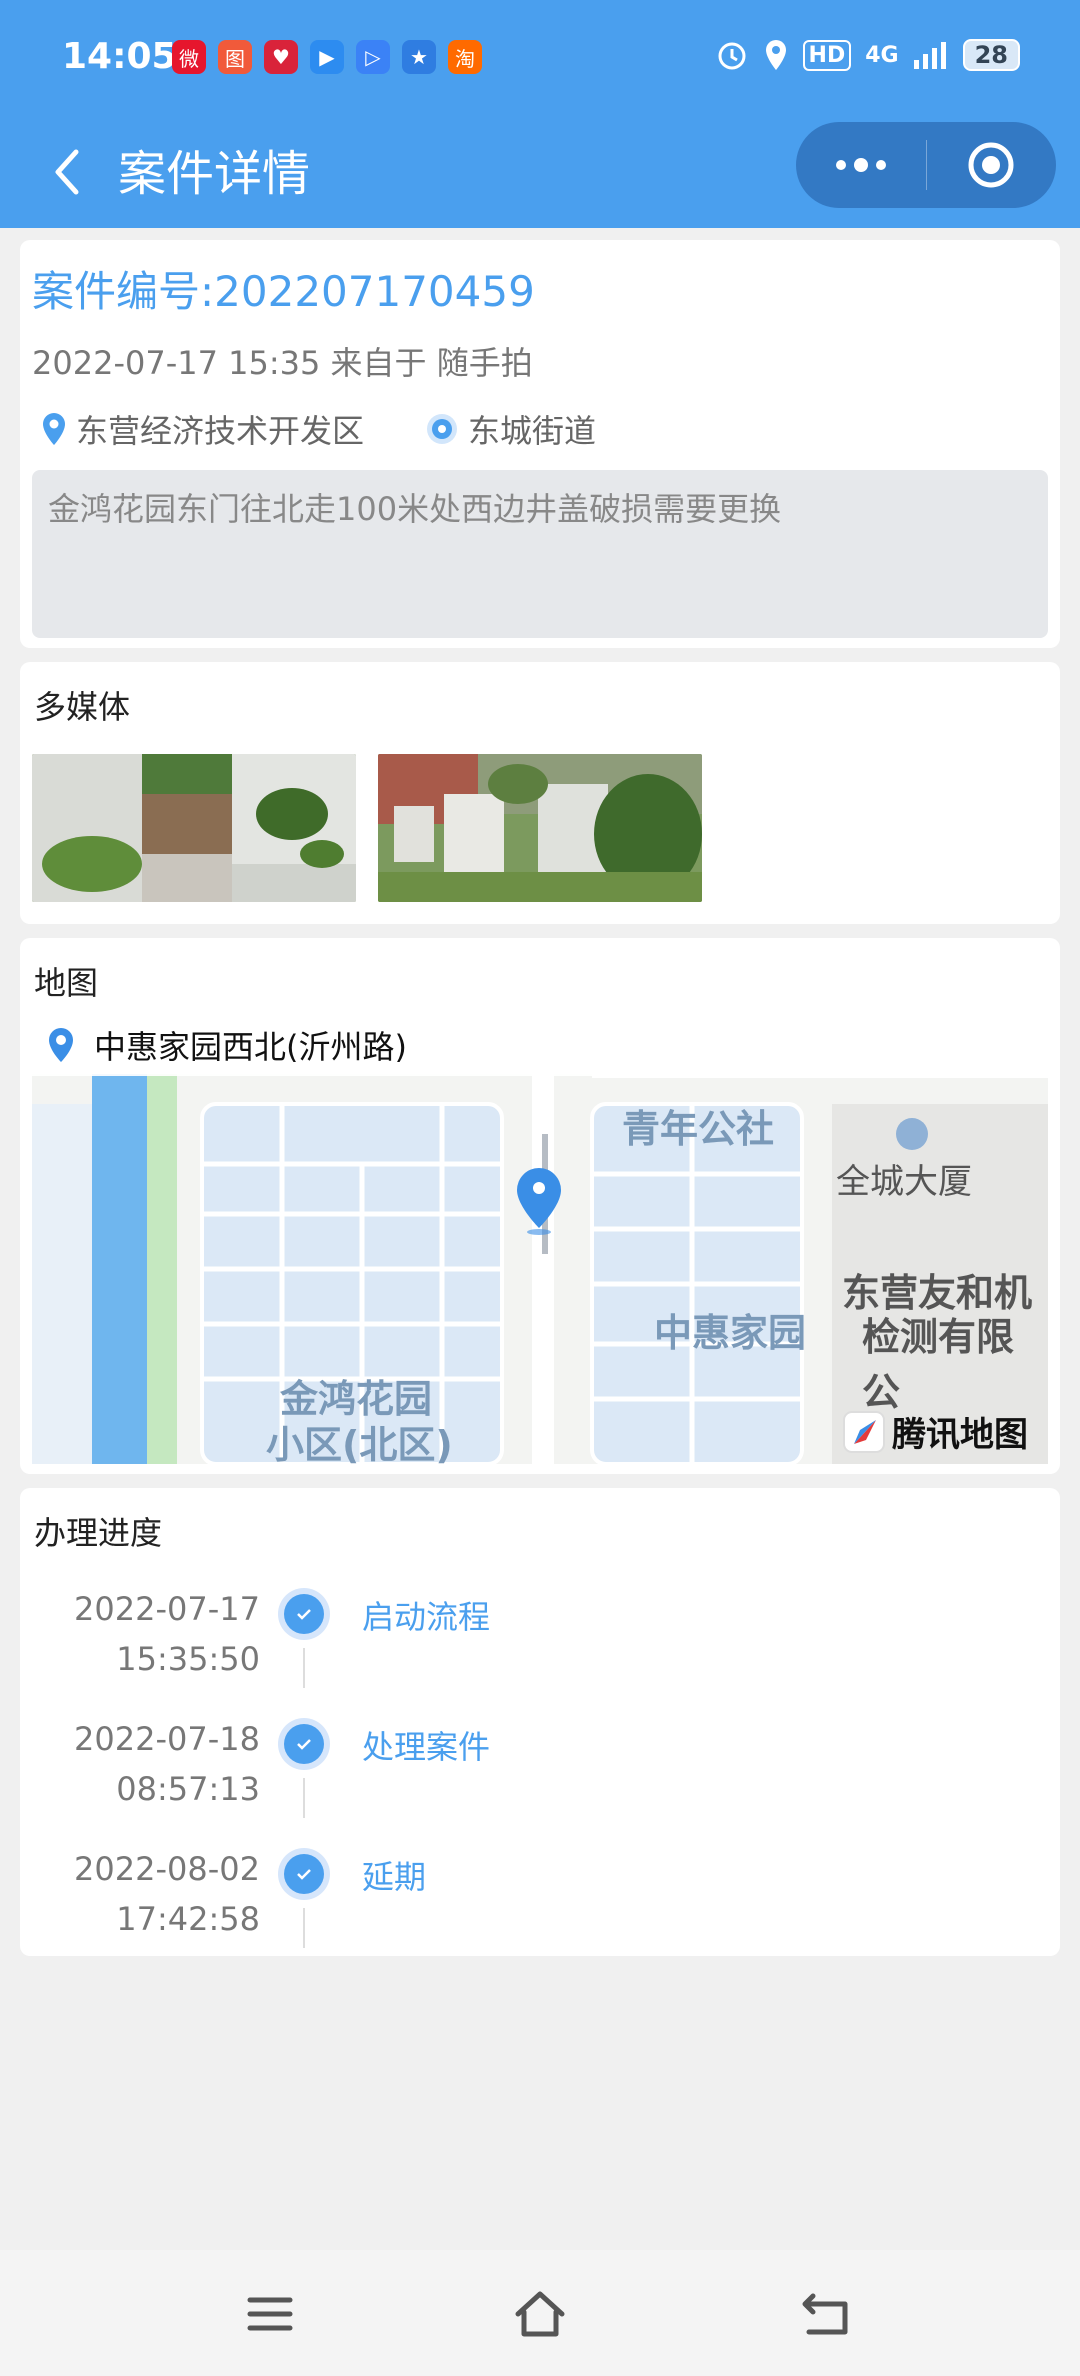  Describe the element at coordinates (732, 56) in the screenshot. I see `alarm-icon` at that location.